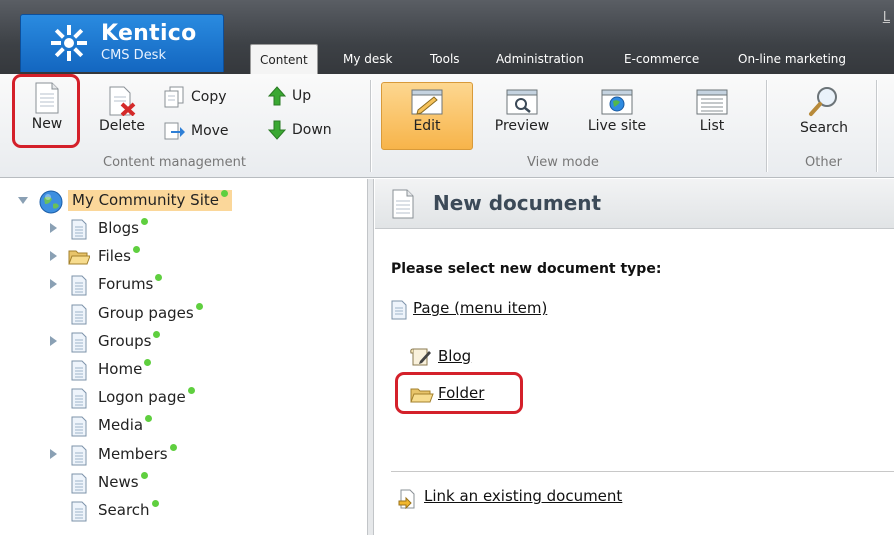  Describe the element at coordinates (150, 200) in the screenshot. I see `tree-root-label: My Community Site` at that location.